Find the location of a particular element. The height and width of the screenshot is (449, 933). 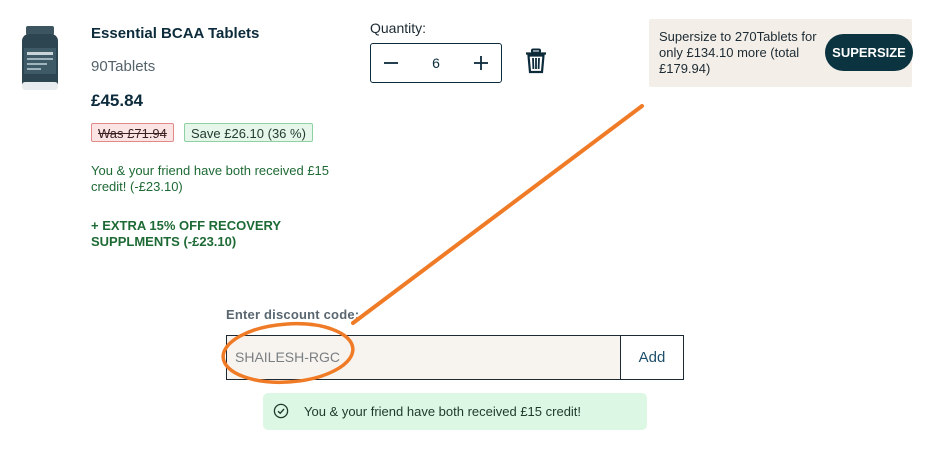

quantity-decrease-button is located at coordinates (391, 63).